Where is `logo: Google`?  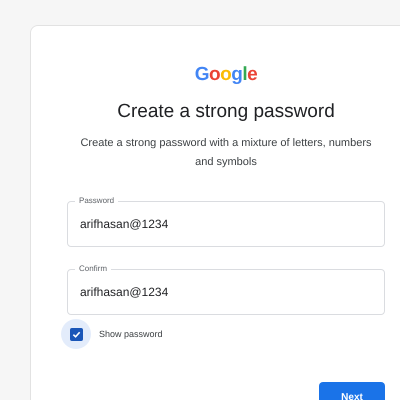
logo: Google is located at coordinates (226, 75).